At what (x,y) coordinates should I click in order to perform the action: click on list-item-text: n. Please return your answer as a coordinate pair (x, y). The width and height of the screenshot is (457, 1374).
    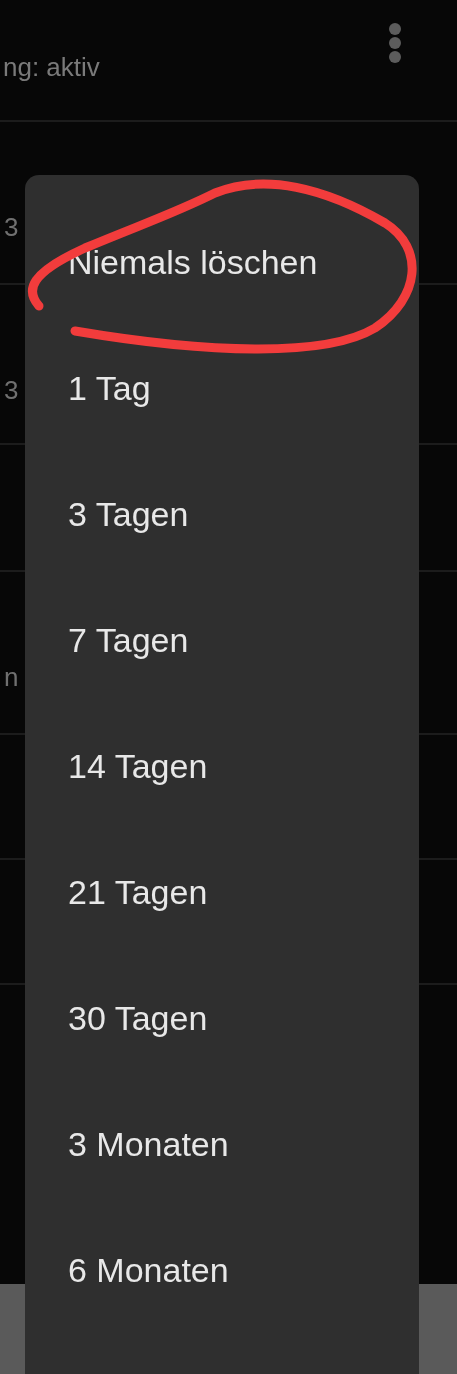
    Looking at the image, I should click on (11, 677).